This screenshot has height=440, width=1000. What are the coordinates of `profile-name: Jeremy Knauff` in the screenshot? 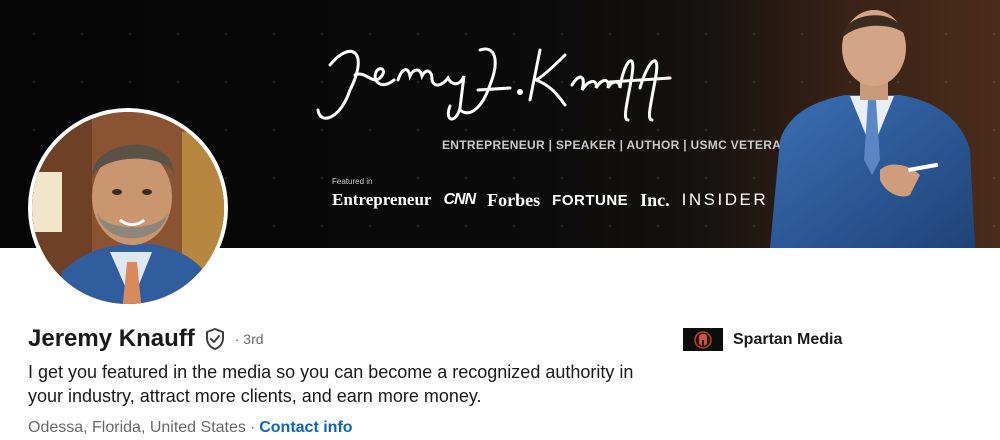 It's located at (111, 338).